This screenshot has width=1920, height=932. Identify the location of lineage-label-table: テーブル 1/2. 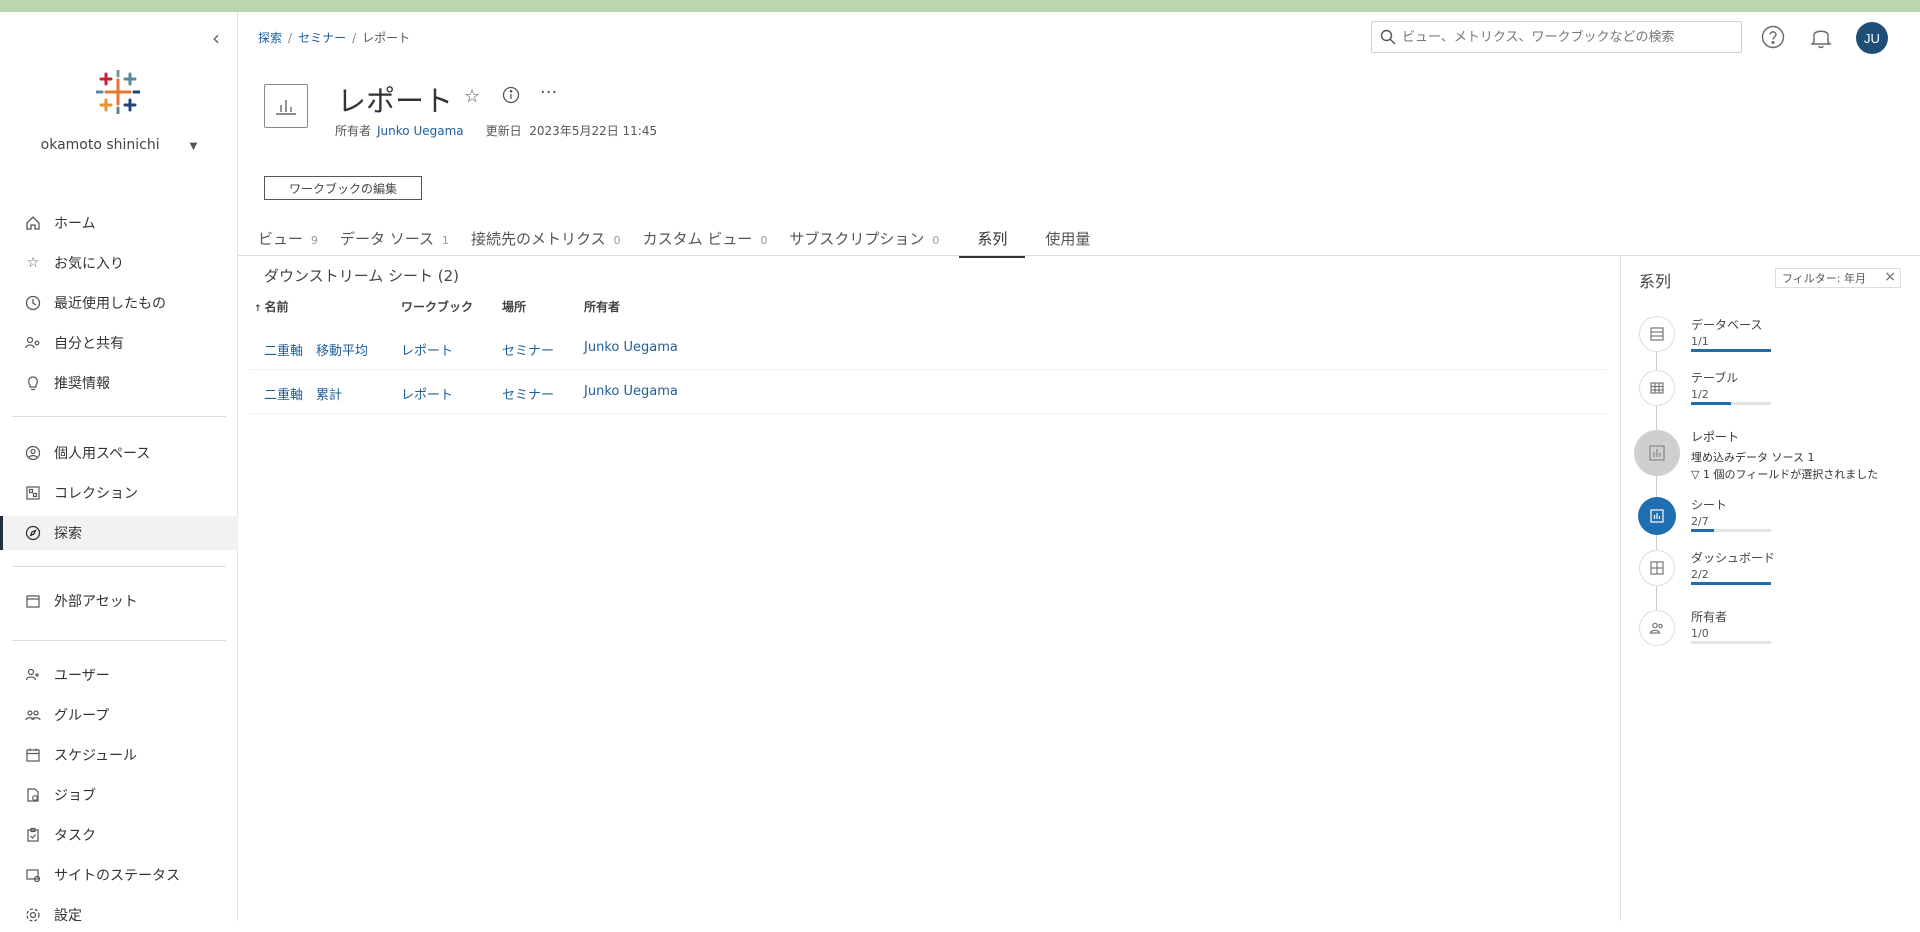
(1714, 385).